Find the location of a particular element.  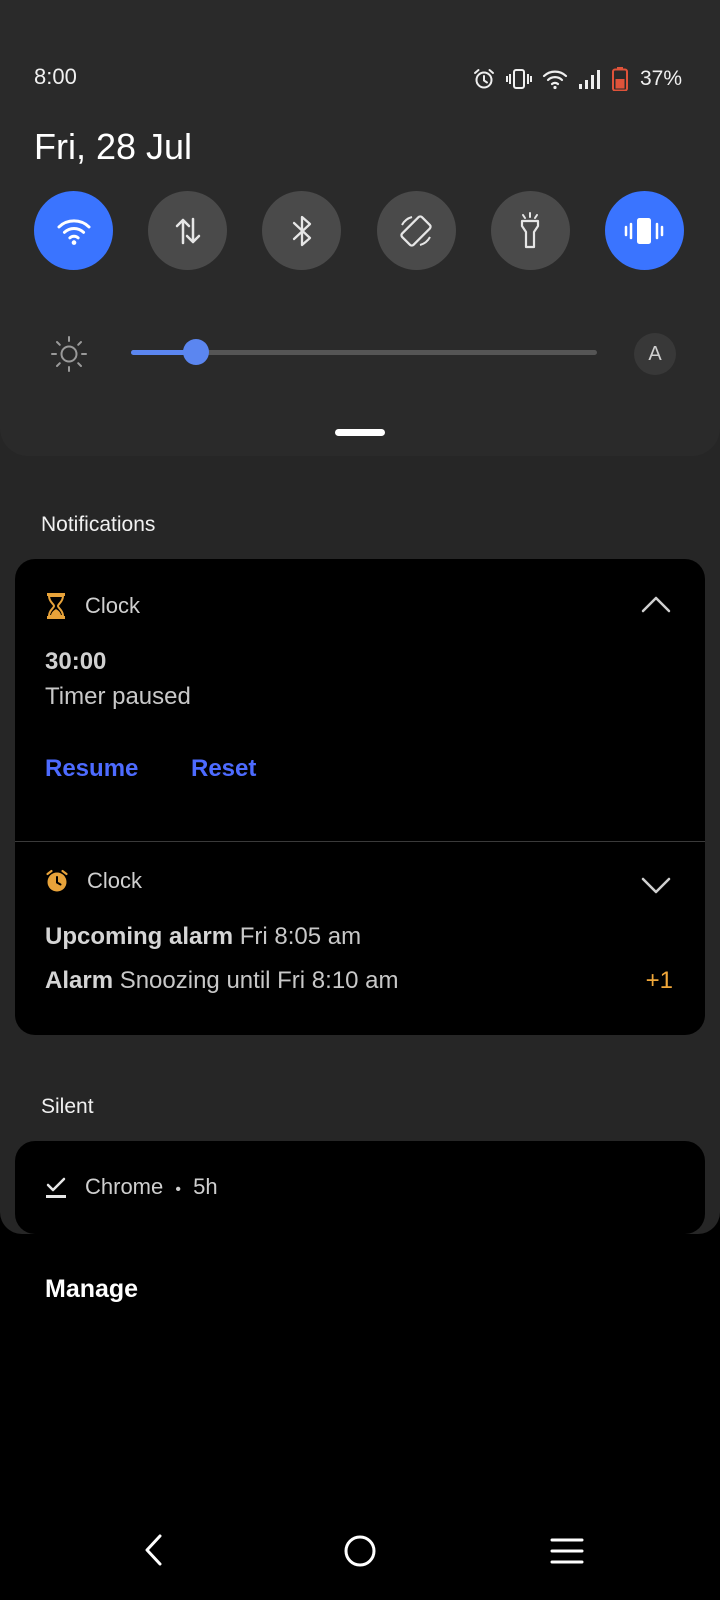

rotate-icon is located at coordinates (416, 230).